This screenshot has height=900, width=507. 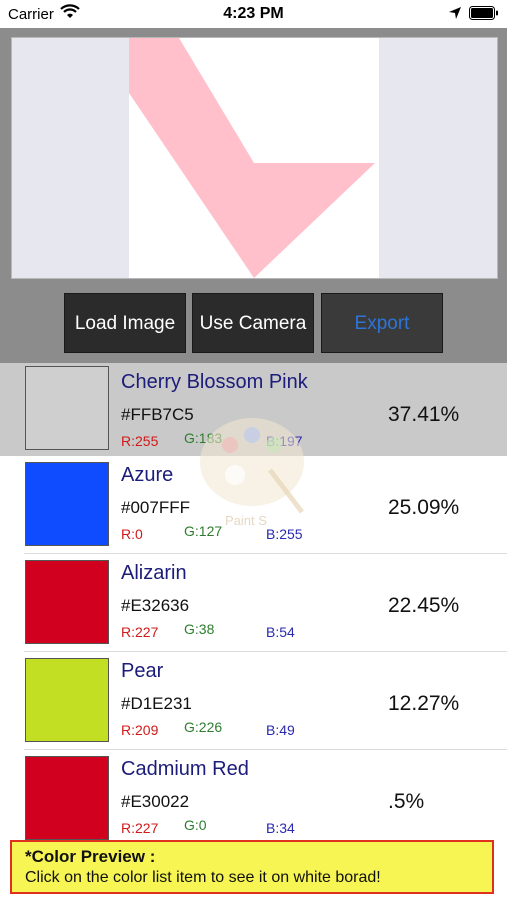 I want to click on battery-icon, so click(x=483, y=13).